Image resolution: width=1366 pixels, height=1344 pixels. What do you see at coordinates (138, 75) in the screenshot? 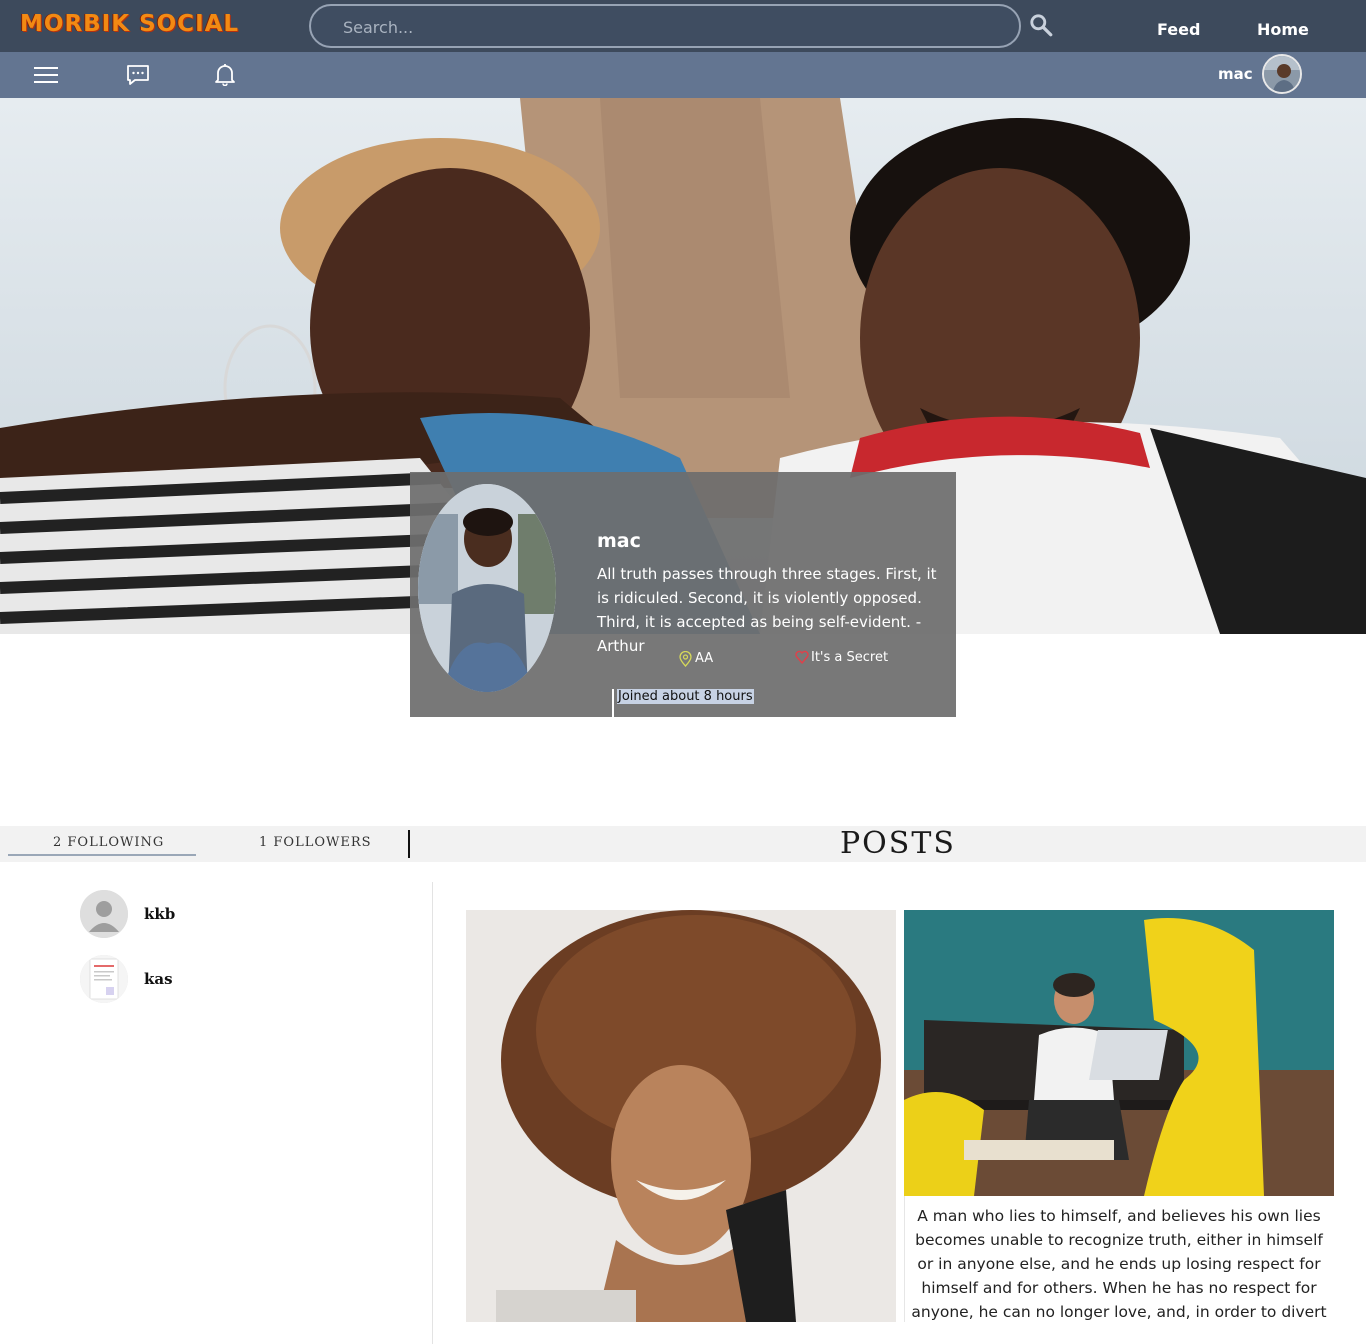
I see `chat-icon` at bounding box center [138, 75].